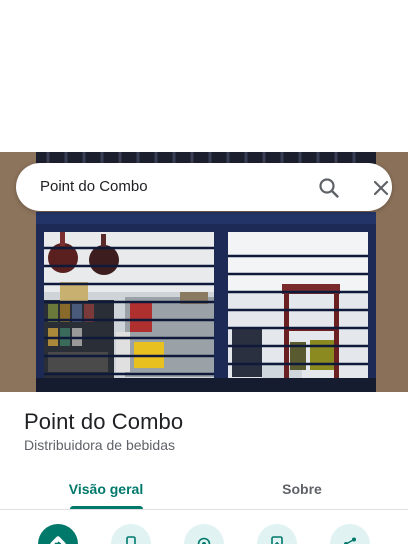  I want to click on share-button, so click(350, 534).